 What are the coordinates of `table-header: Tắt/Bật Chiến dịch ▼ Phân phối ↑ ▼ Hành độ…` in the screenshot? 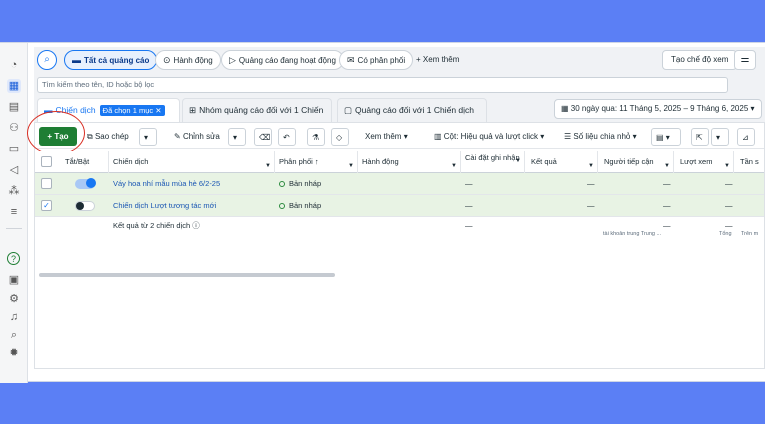 It's located at (399, 162).